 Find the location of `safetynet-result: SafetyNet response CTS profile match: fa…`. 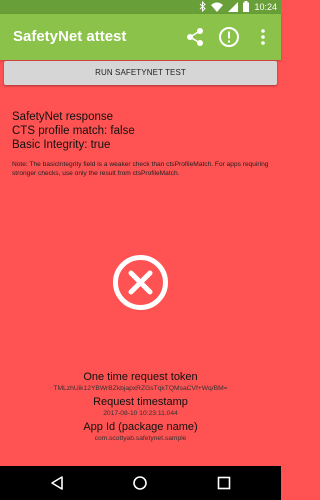

safetynet-result: SafetyNet response CTS profile match: fa… is located at coordinates (142, 144).